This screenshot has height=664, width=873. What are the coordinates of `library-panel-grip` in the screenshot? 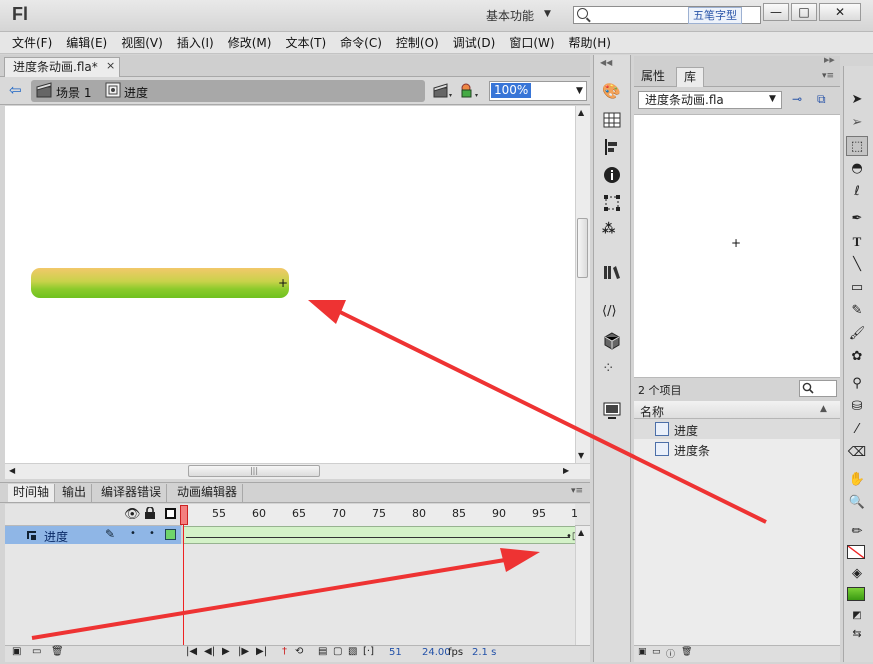 It's located at (737, 61).